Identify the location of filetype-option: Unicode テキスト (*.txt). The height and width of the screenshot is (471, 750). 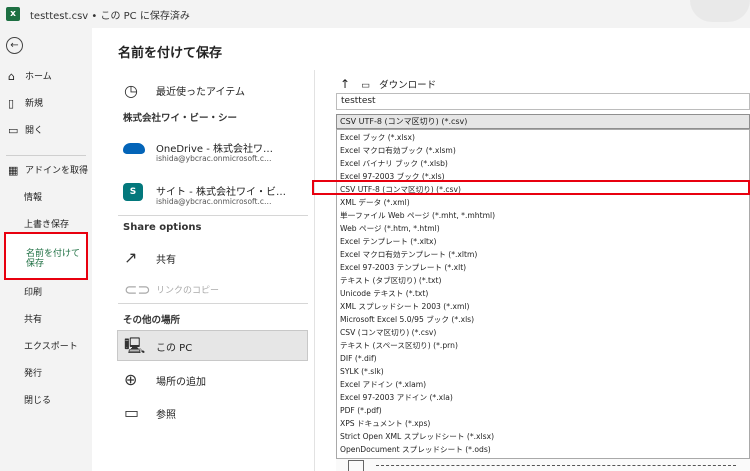
(384, 293).